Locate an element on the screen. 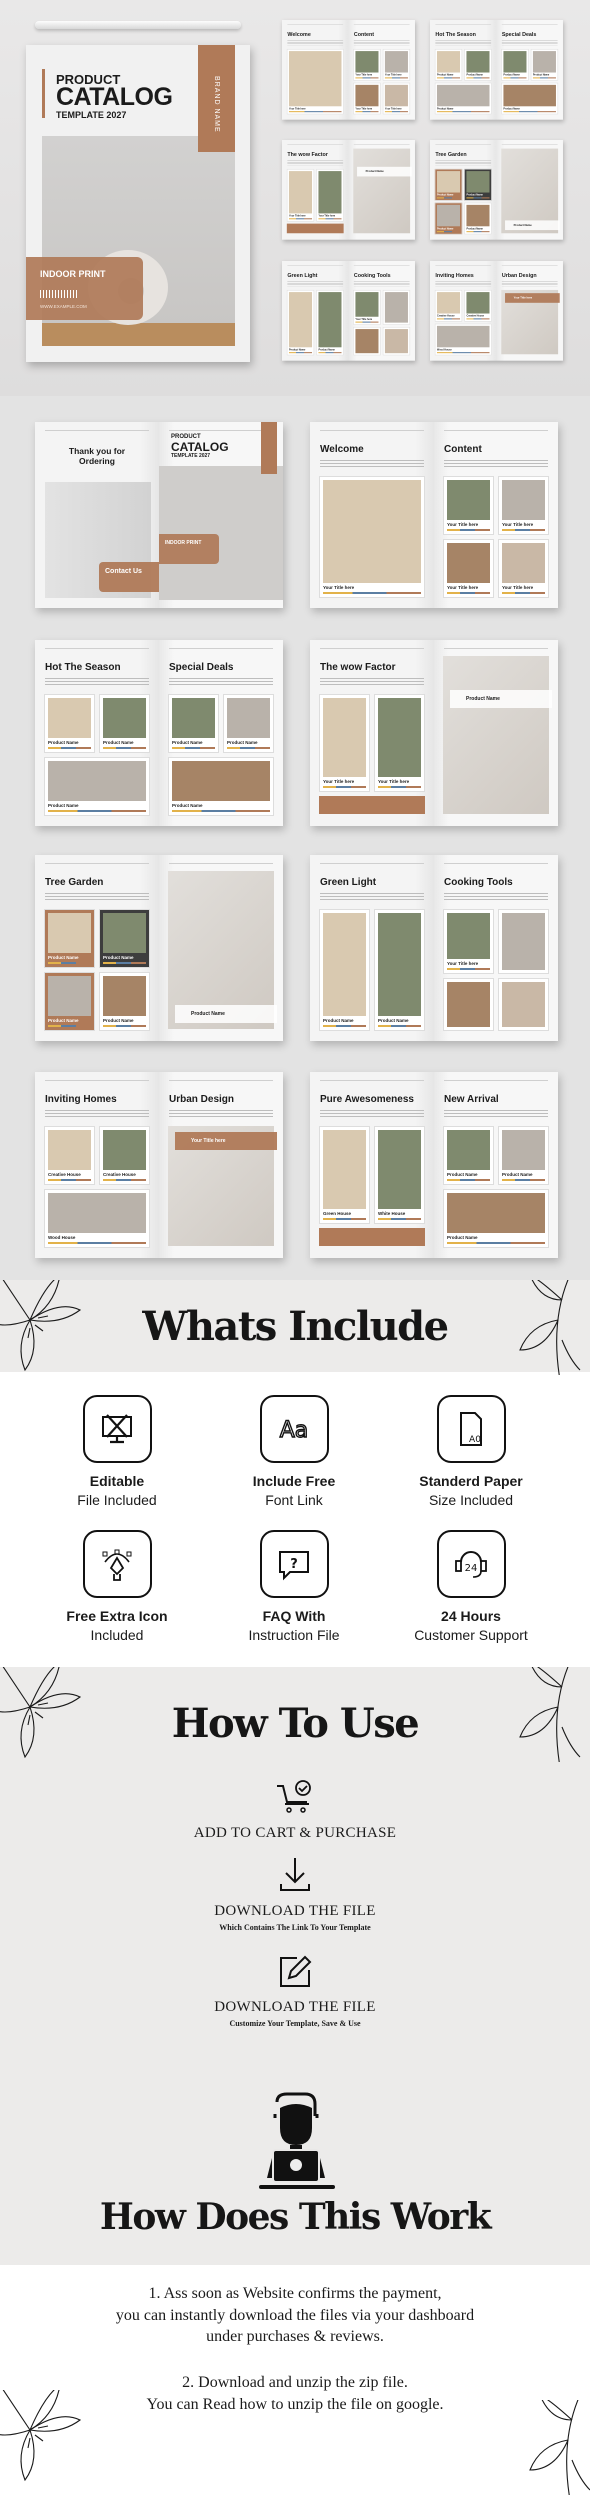  card-grid: Product Name Product Name is located at coordinates (372, 970).